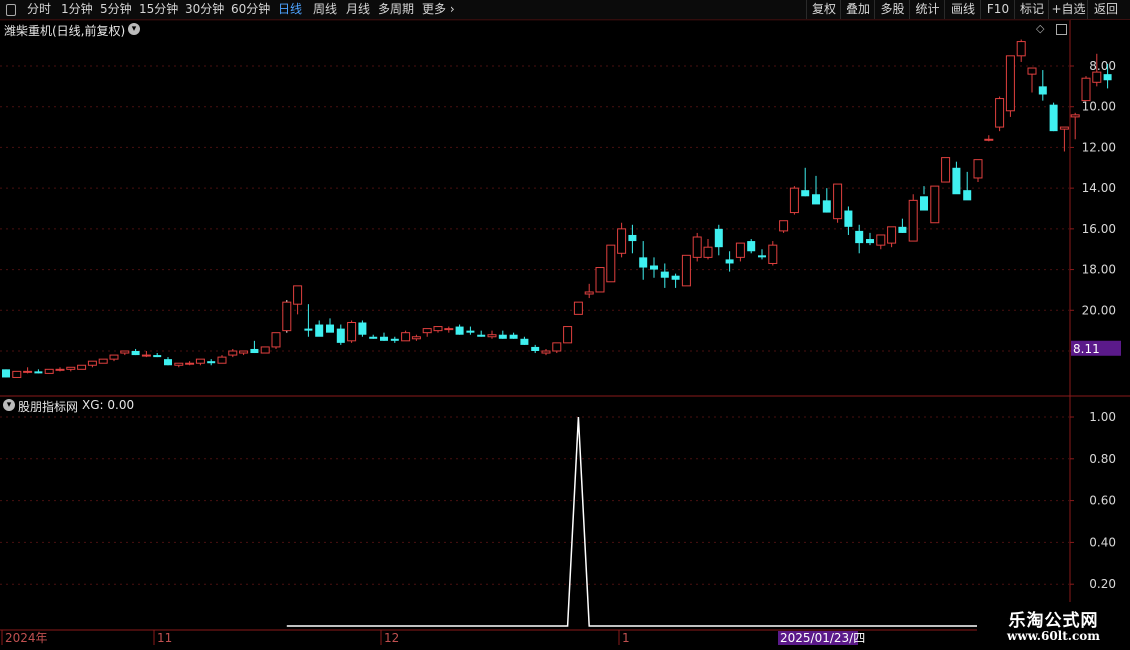 The height and width of the screenshot is (650, 1130). Describe the element at coordinates (626, 638) in the screenshot. I see `x-tick-label: 1` at that location.